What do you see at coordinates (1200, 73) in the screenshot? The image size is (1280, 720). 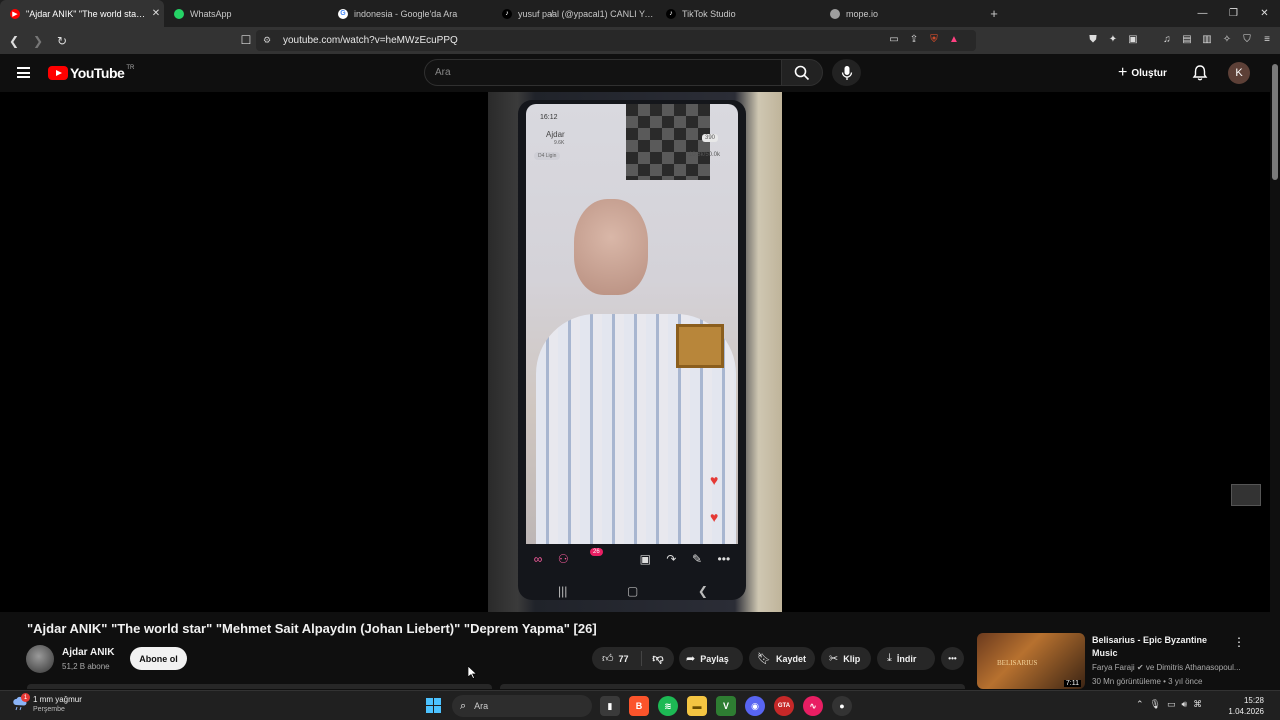 I see `notifications-bell-icon` at bounding box center [1200, 73].